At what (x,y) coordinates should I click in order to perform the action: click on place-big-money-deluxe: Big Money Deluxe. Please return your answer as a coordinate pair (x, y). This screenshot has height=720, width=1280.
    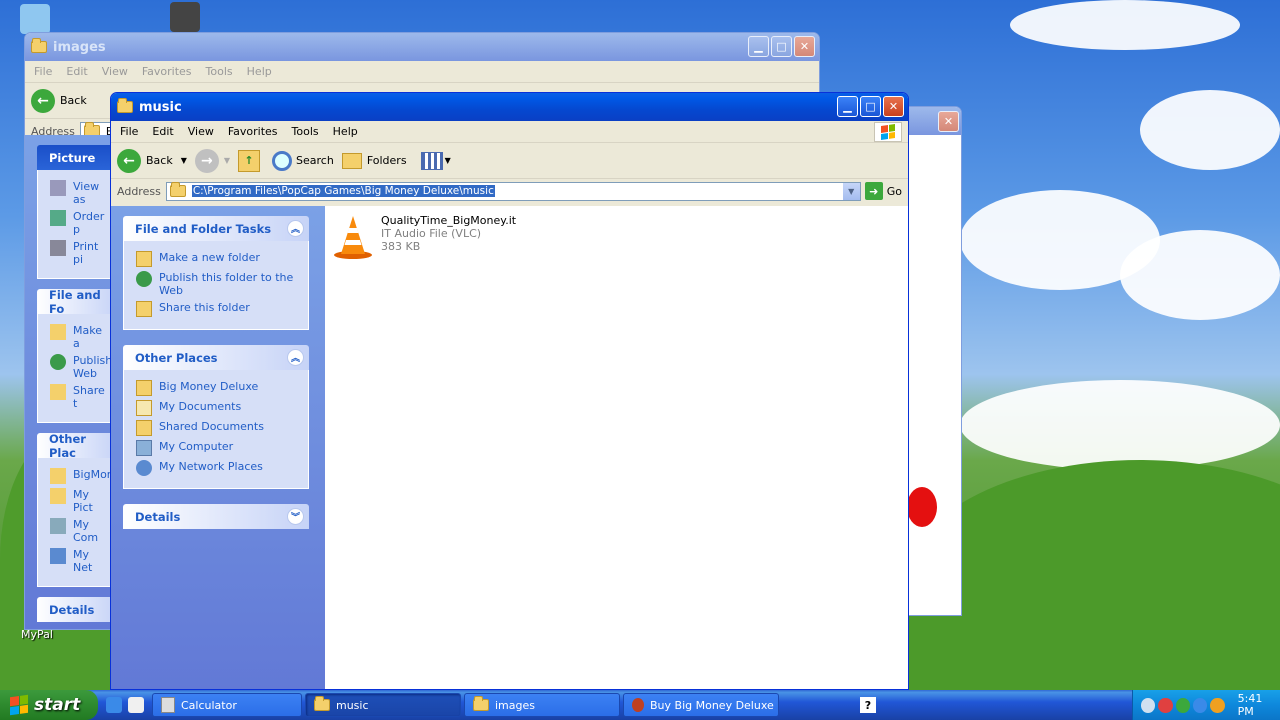
    Looking at the image, I should click on (217, 388).